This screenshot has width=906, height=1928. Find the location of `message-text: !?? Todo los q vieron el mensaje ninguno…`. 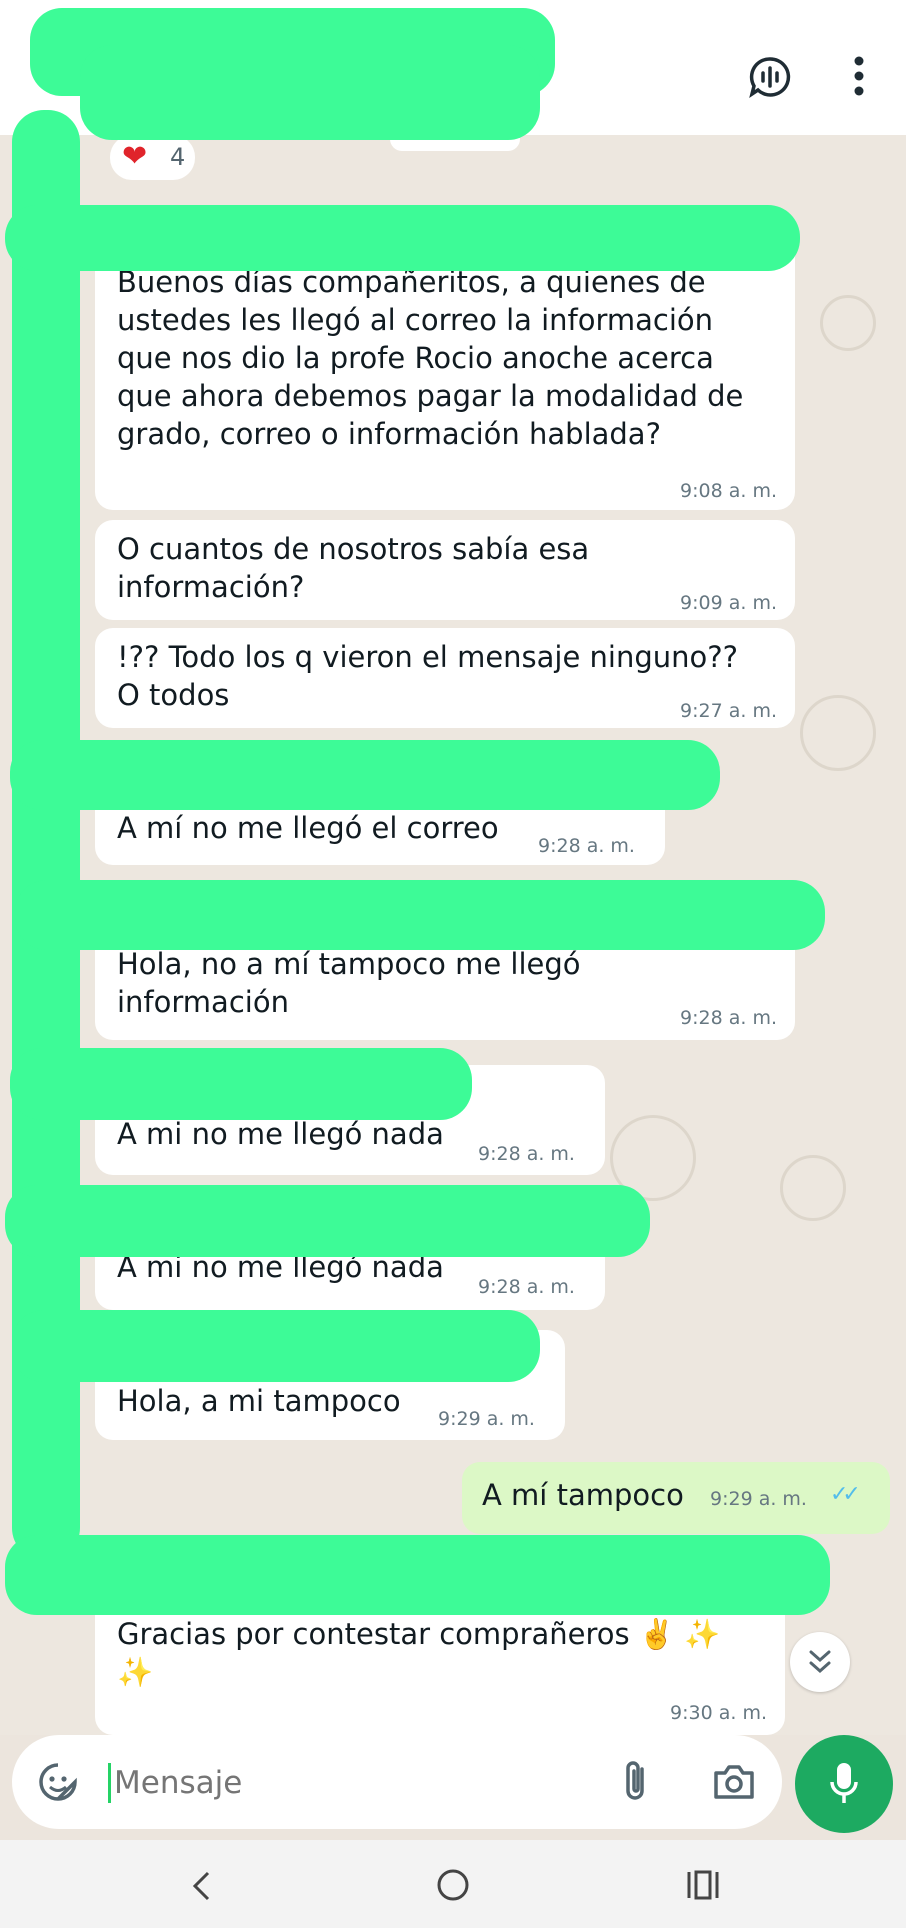

message-text: !?? Todo los q vieron el mensaje ninguno… is located at coordinates (428, 676).